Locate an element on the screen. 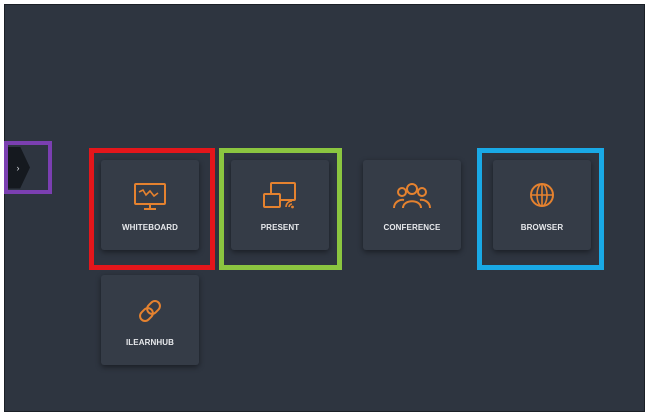 This screenshot has height=416, width=649. drawer-tab: › is located at coordinates (19, 167).